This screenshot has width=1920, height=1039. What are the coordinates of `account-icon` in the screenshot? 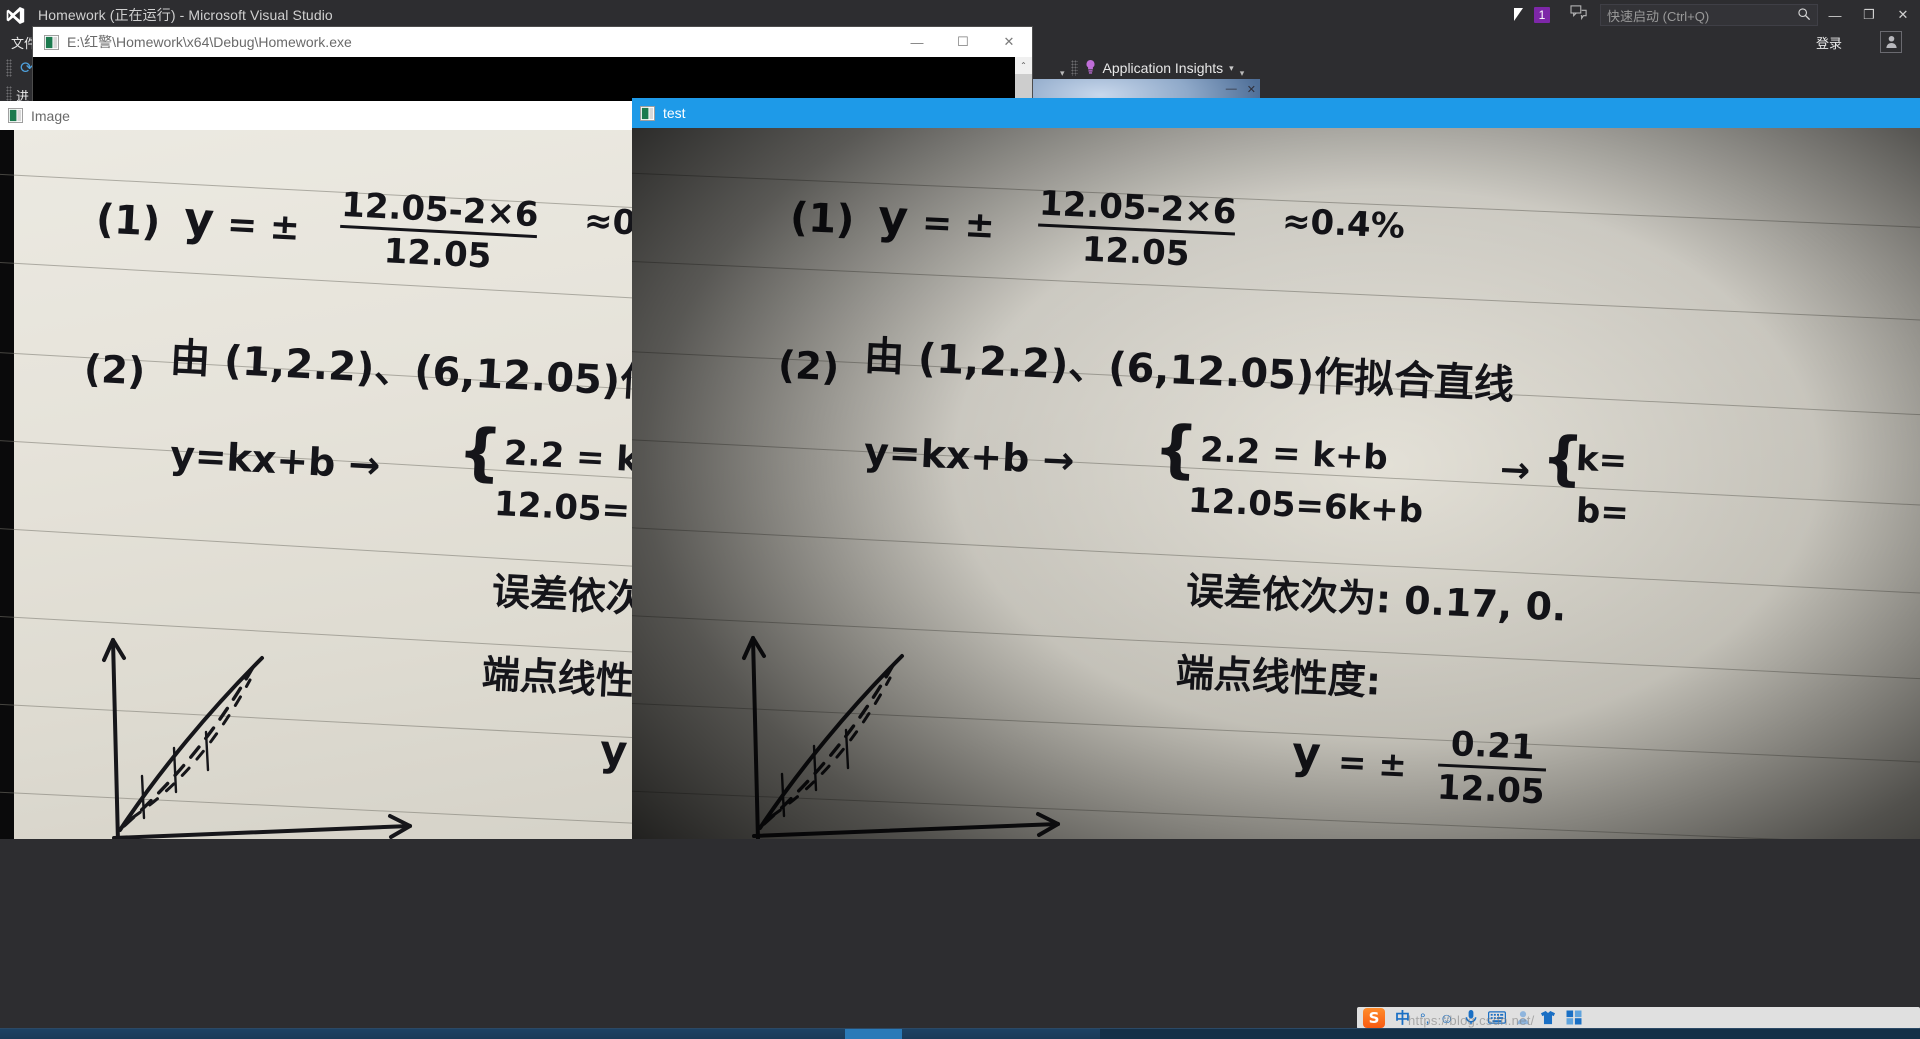 It's located at (1891, 42).